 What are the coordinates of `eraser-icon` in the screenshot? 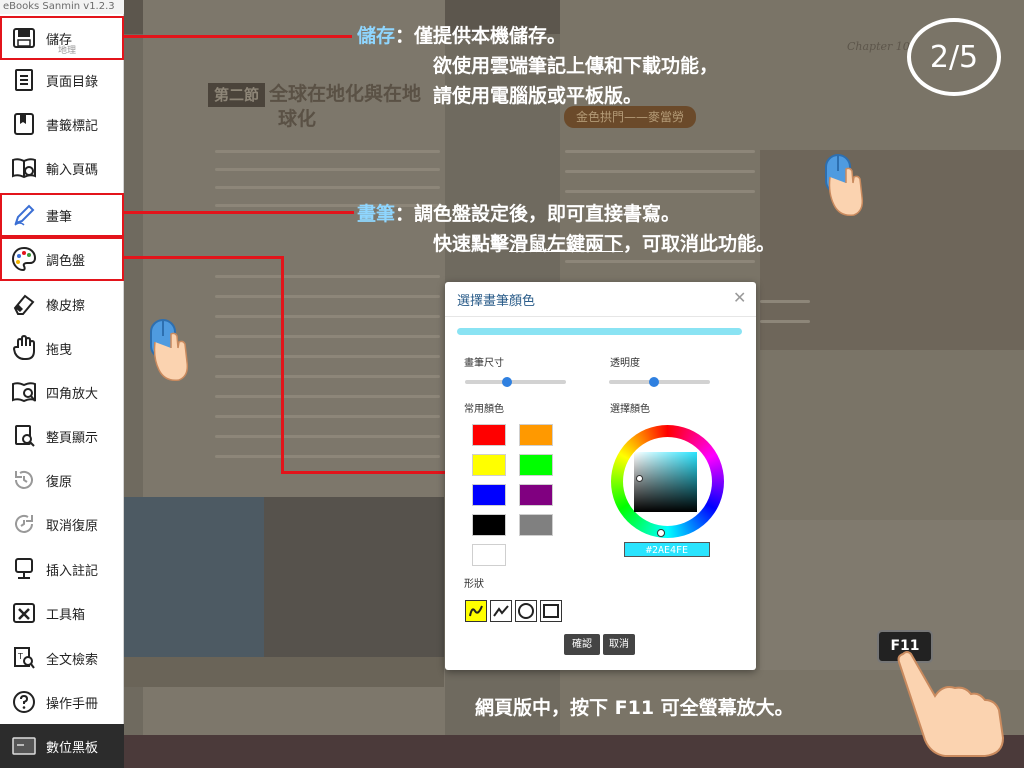 It's located at (24, 304).